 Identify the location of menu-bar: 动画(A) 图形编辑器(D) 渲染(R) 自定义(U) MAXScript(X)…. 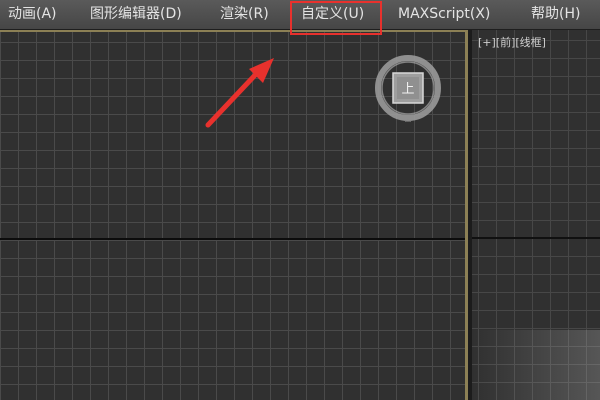
(300, 15).